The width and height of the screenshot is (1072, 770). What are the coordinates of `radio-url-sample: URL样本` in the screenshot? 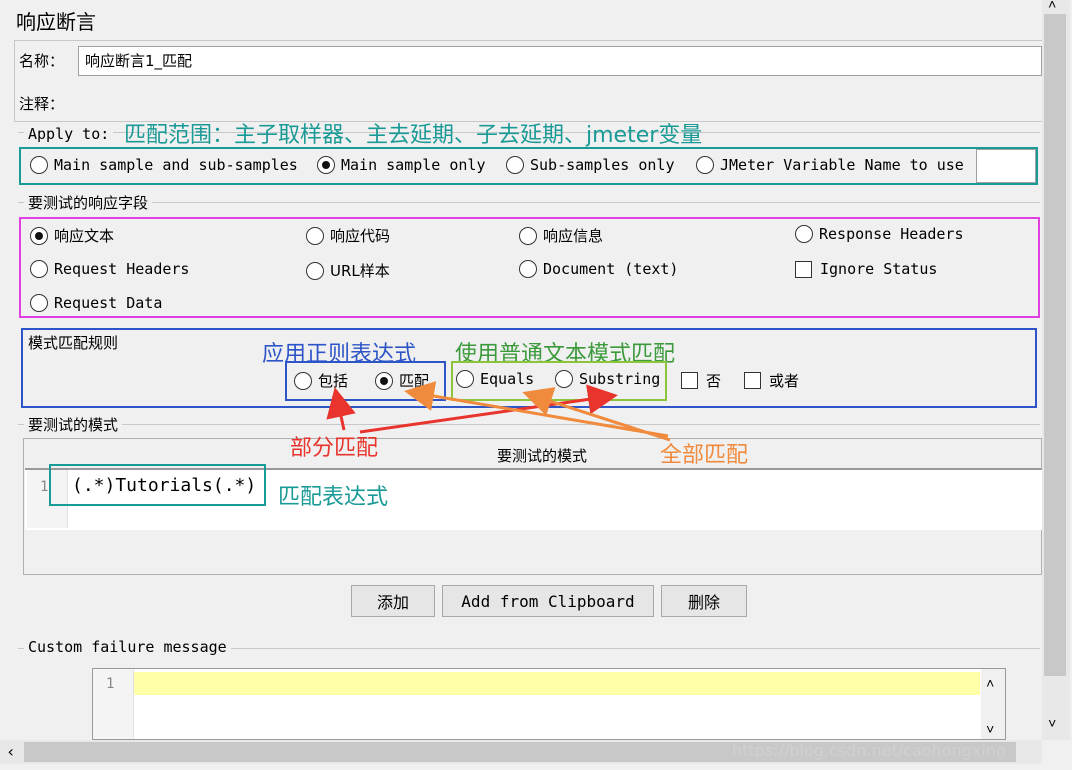 It's located at (348, 270).